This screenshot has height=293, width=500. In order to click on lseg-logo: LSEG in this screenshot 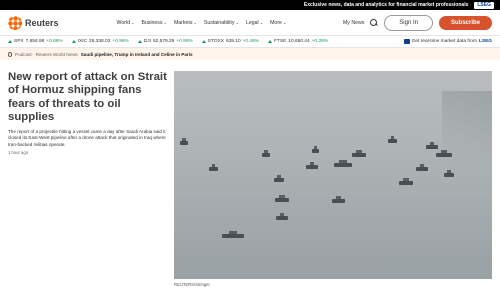, I will do `click(484, 5)`.